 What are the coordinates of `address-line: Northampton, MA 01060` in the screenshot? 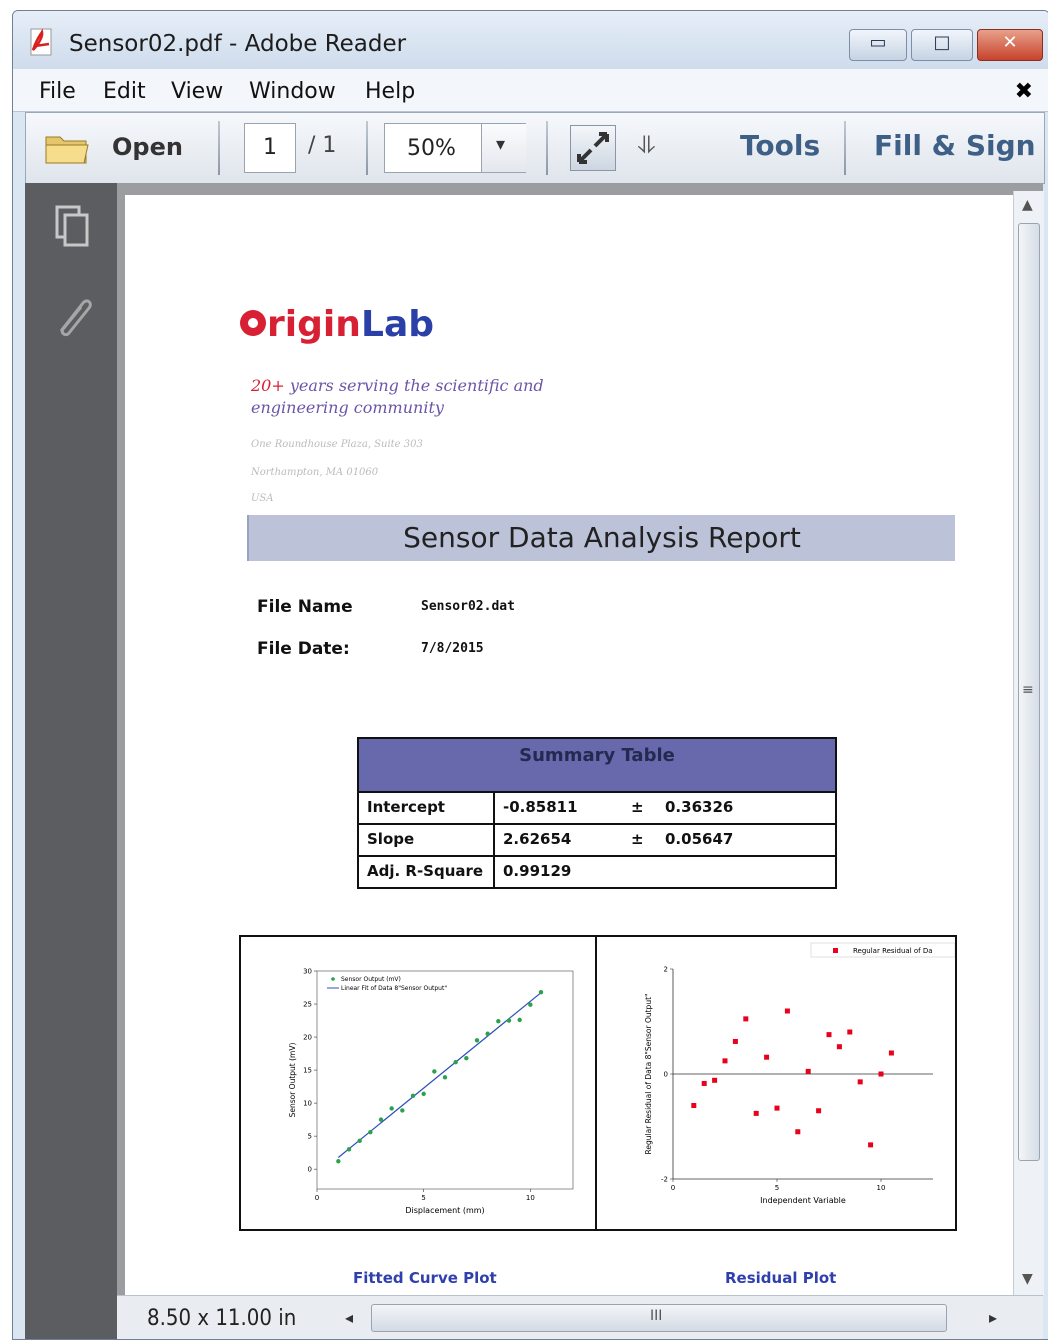 It's located at (315, 472).